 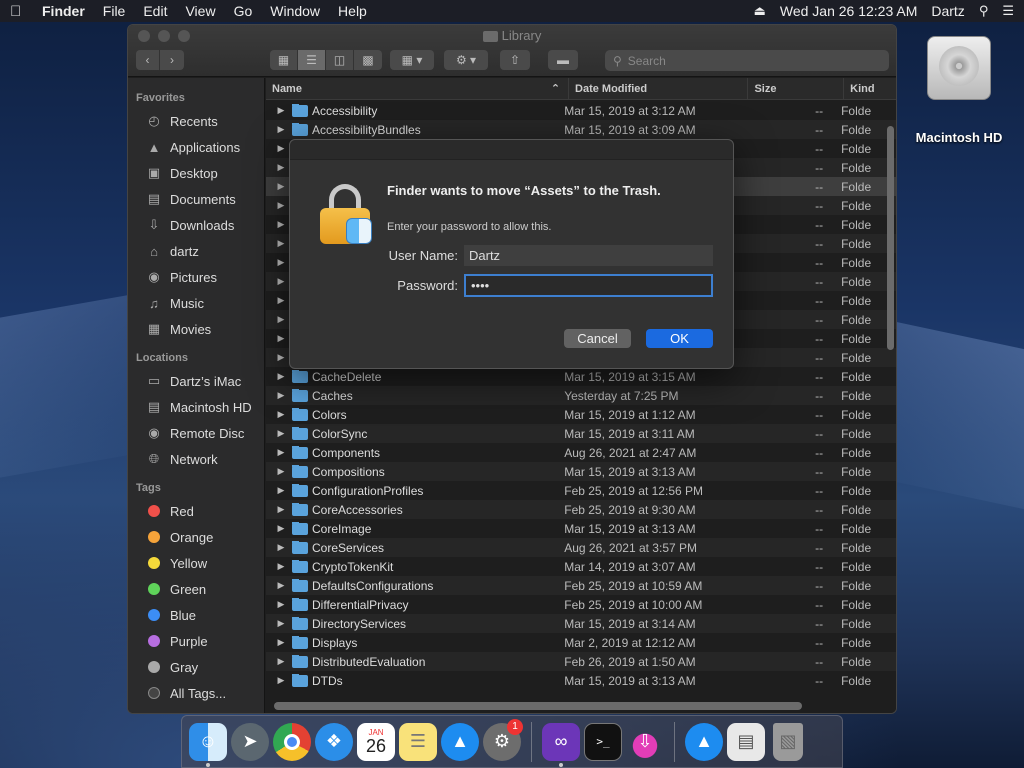 What do you see at coordinates (597, 338) in the screenshot?
I see `cancel-button: Cancel` at bounding box center [597, 338].